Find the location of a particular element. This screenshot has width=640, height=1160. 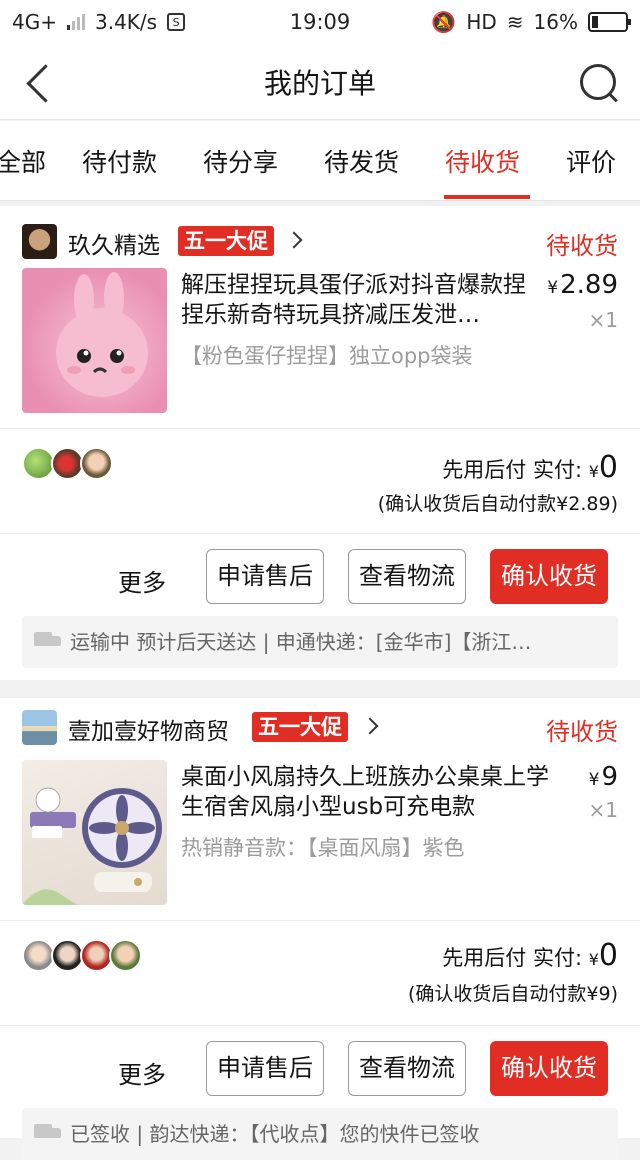

shop-header: 壹加壹好物商贸 五一大促 待收货 is located at coordinates (320, 730).